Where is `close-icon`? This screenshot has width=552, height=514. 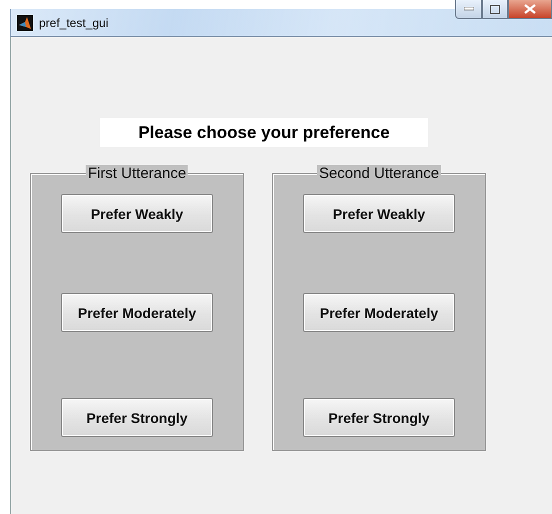
close-icon is located at coordinates (530, 9).